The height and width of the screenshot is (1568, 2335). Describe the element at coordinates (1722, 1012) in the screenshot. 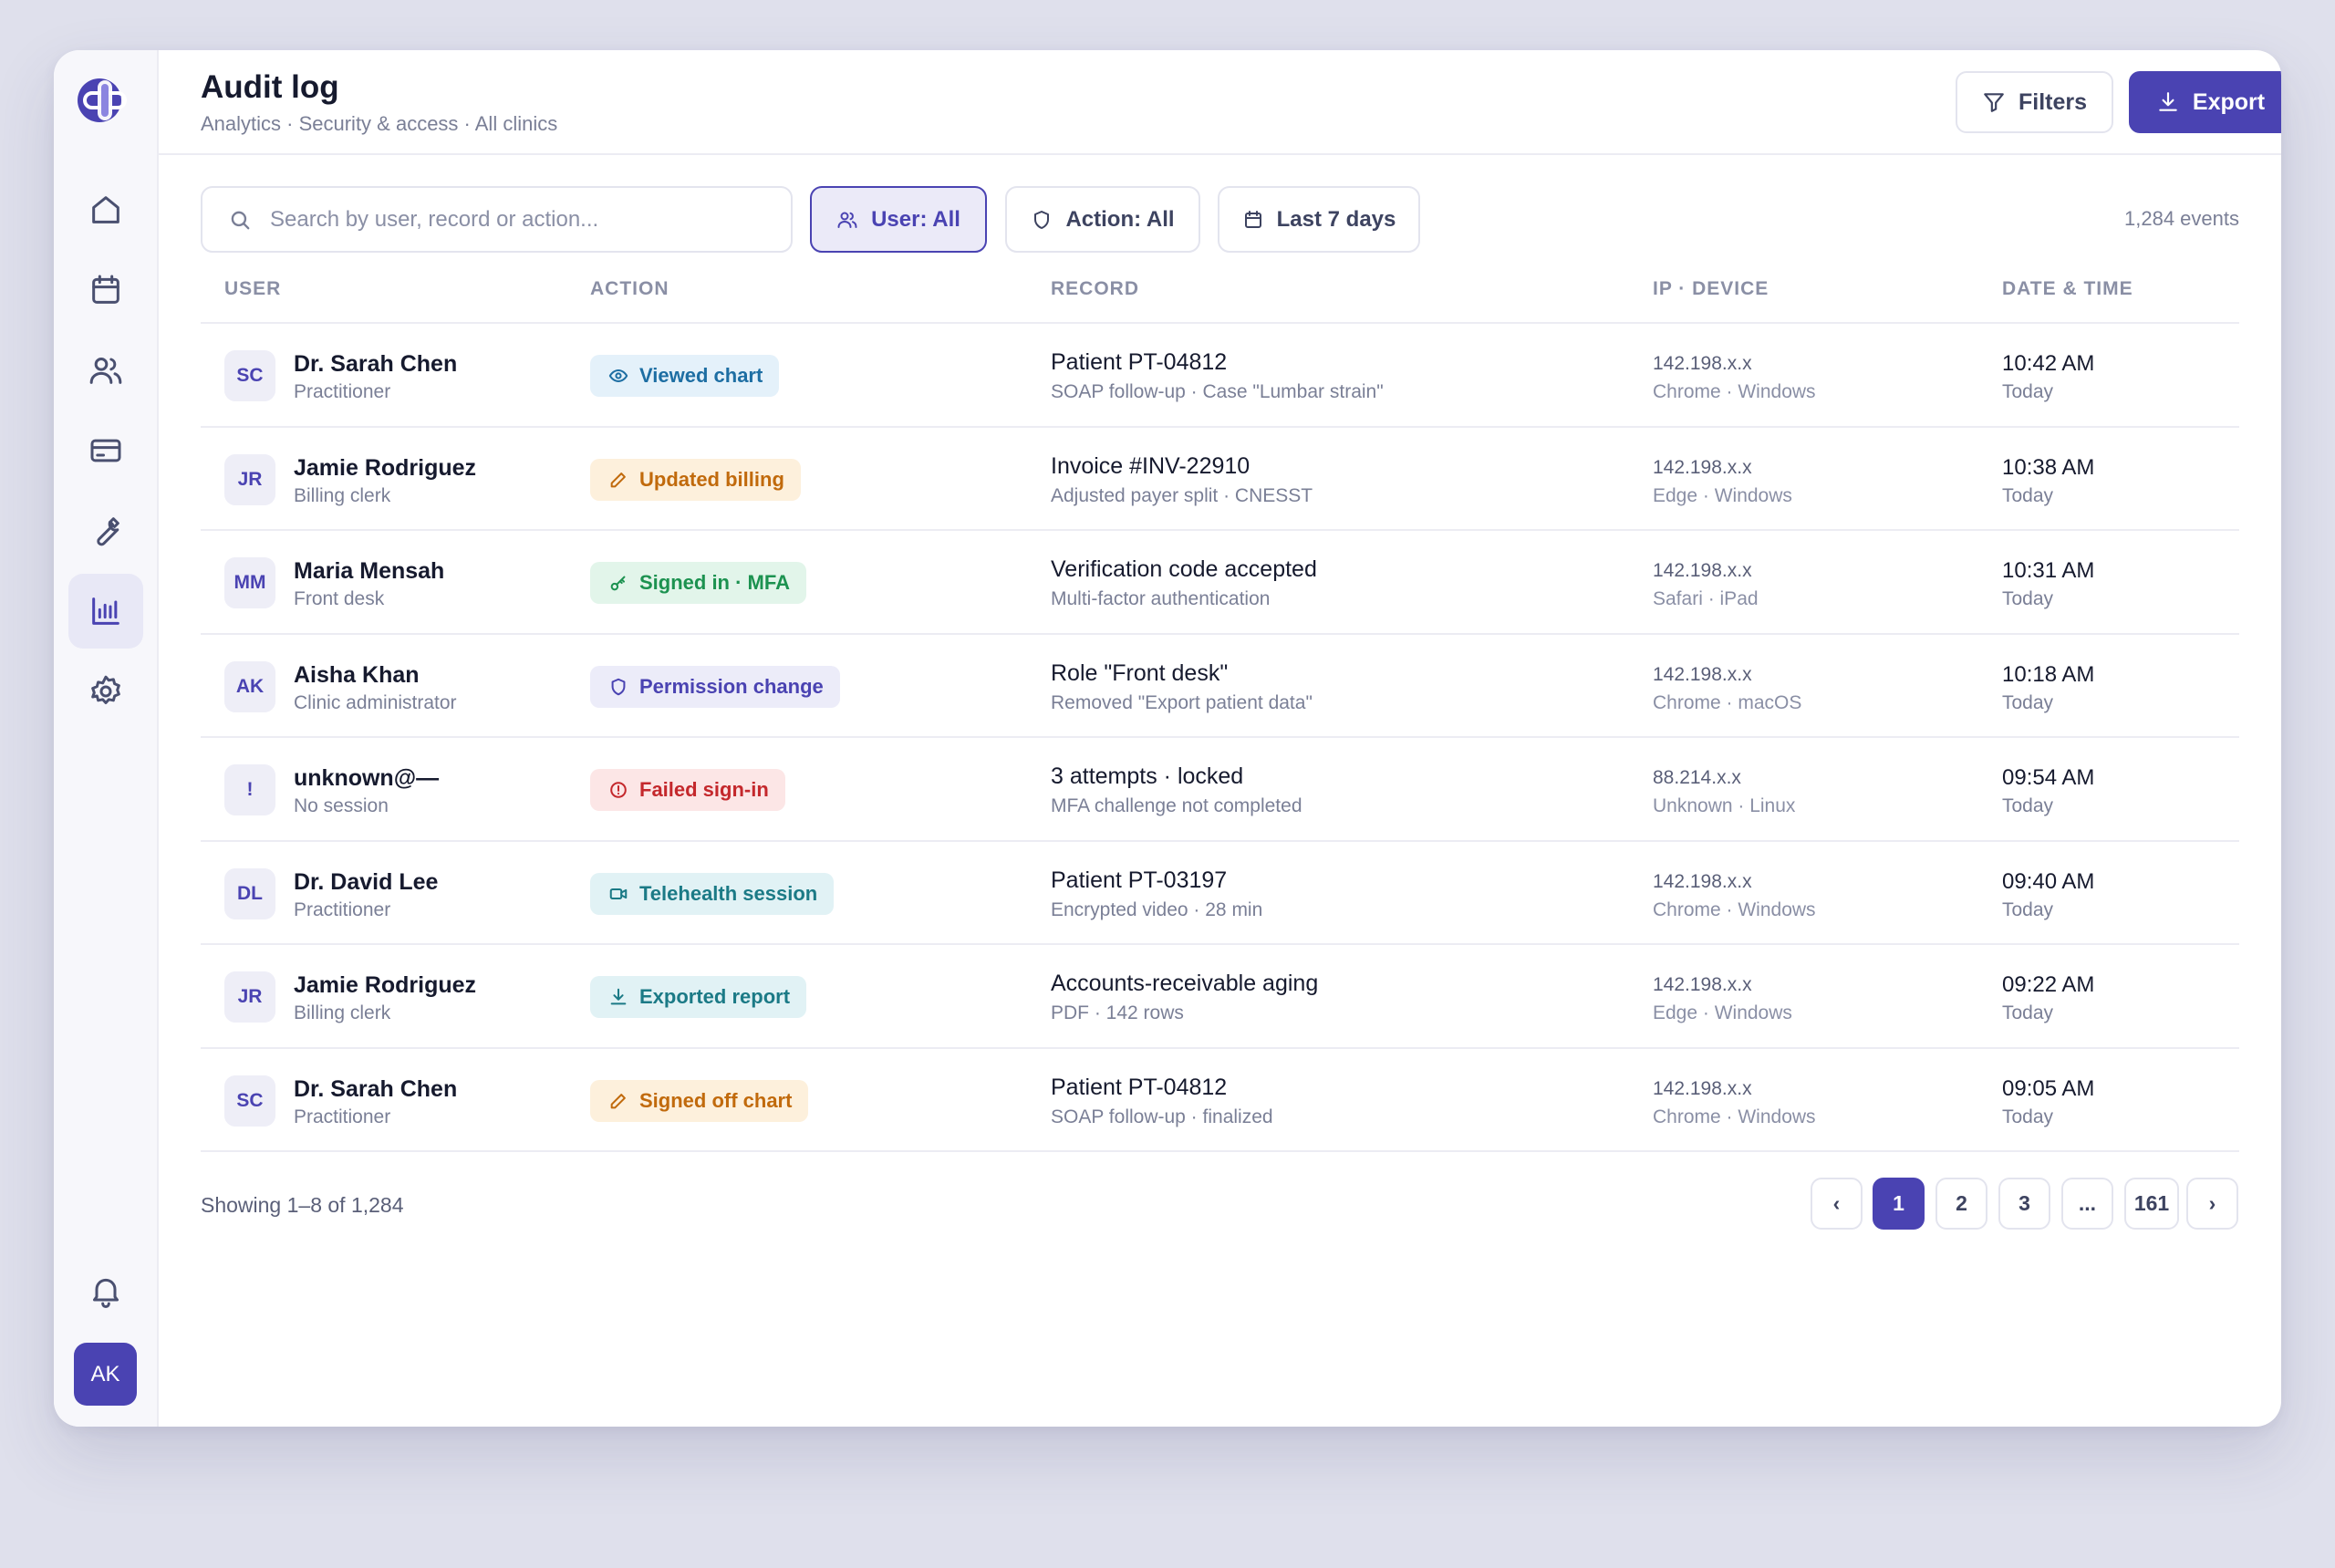

I see `device: Edge · Windows` at that location.